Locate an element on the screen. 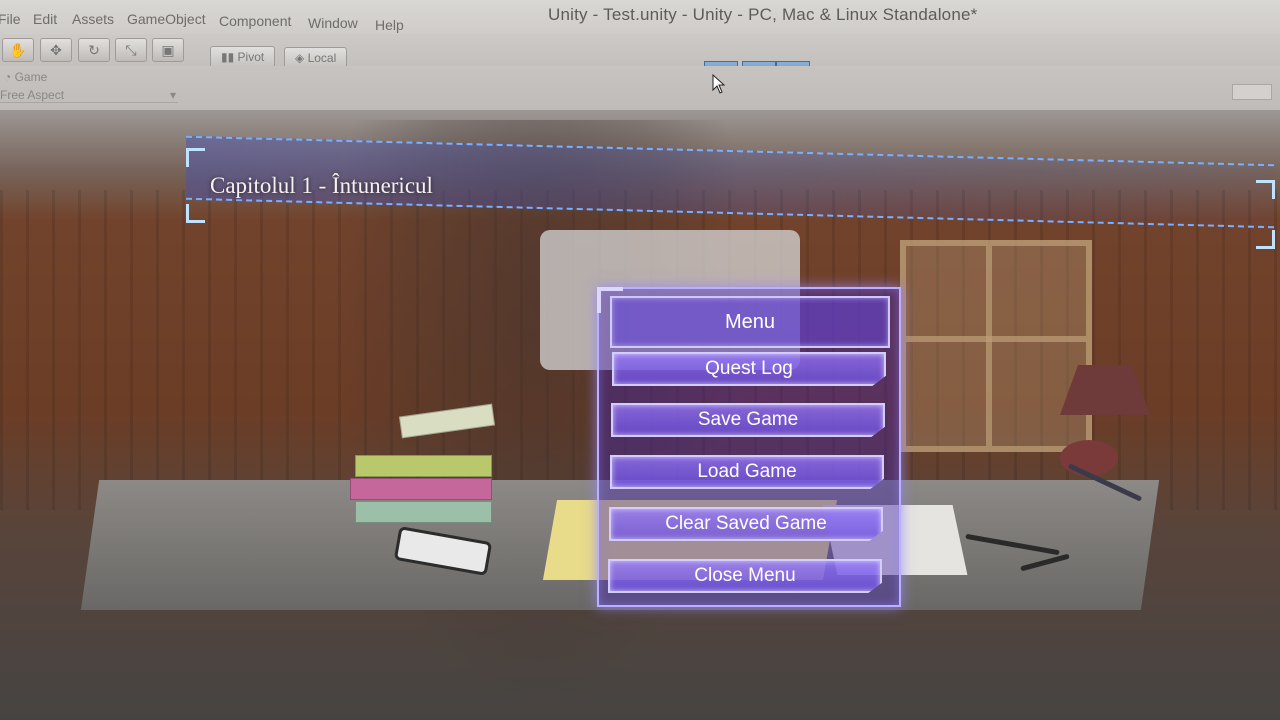 Image resolution: width=1280 pixels, height=720 pixels. scale-tool-icon: ⤡ is located at coordinates (131, 50).